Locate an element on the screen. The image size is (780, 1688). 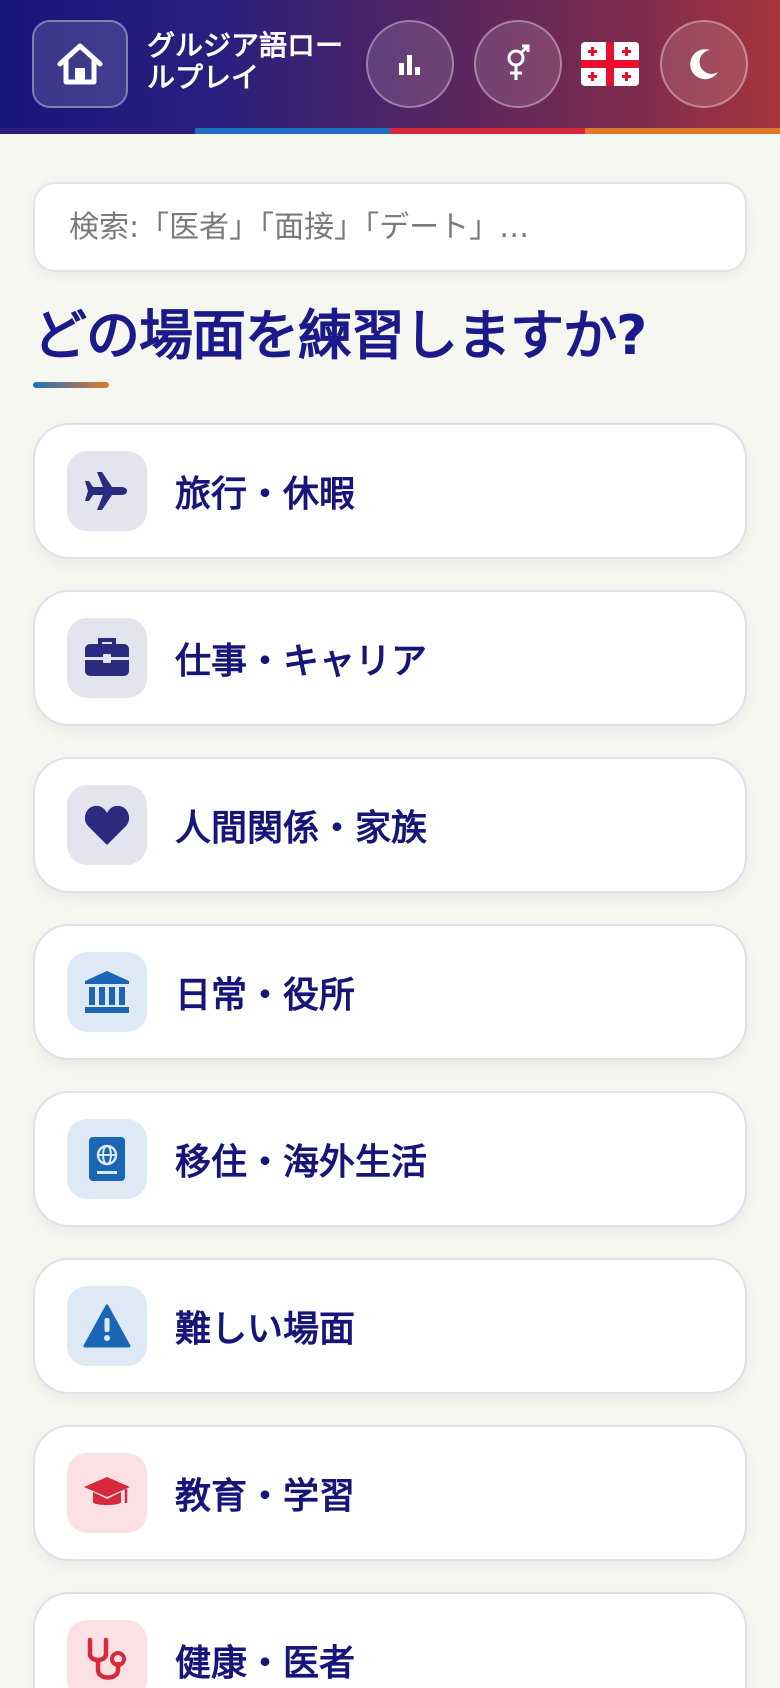
app-title: グルジア語ロールプレイ is located at coordinates (245, 61).